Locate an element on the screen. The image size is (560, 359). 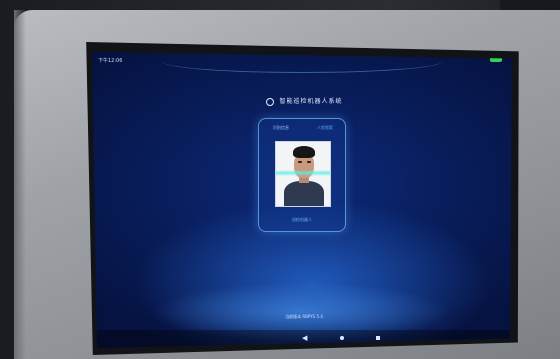
photo-hair is located at coordinates (304, 152).